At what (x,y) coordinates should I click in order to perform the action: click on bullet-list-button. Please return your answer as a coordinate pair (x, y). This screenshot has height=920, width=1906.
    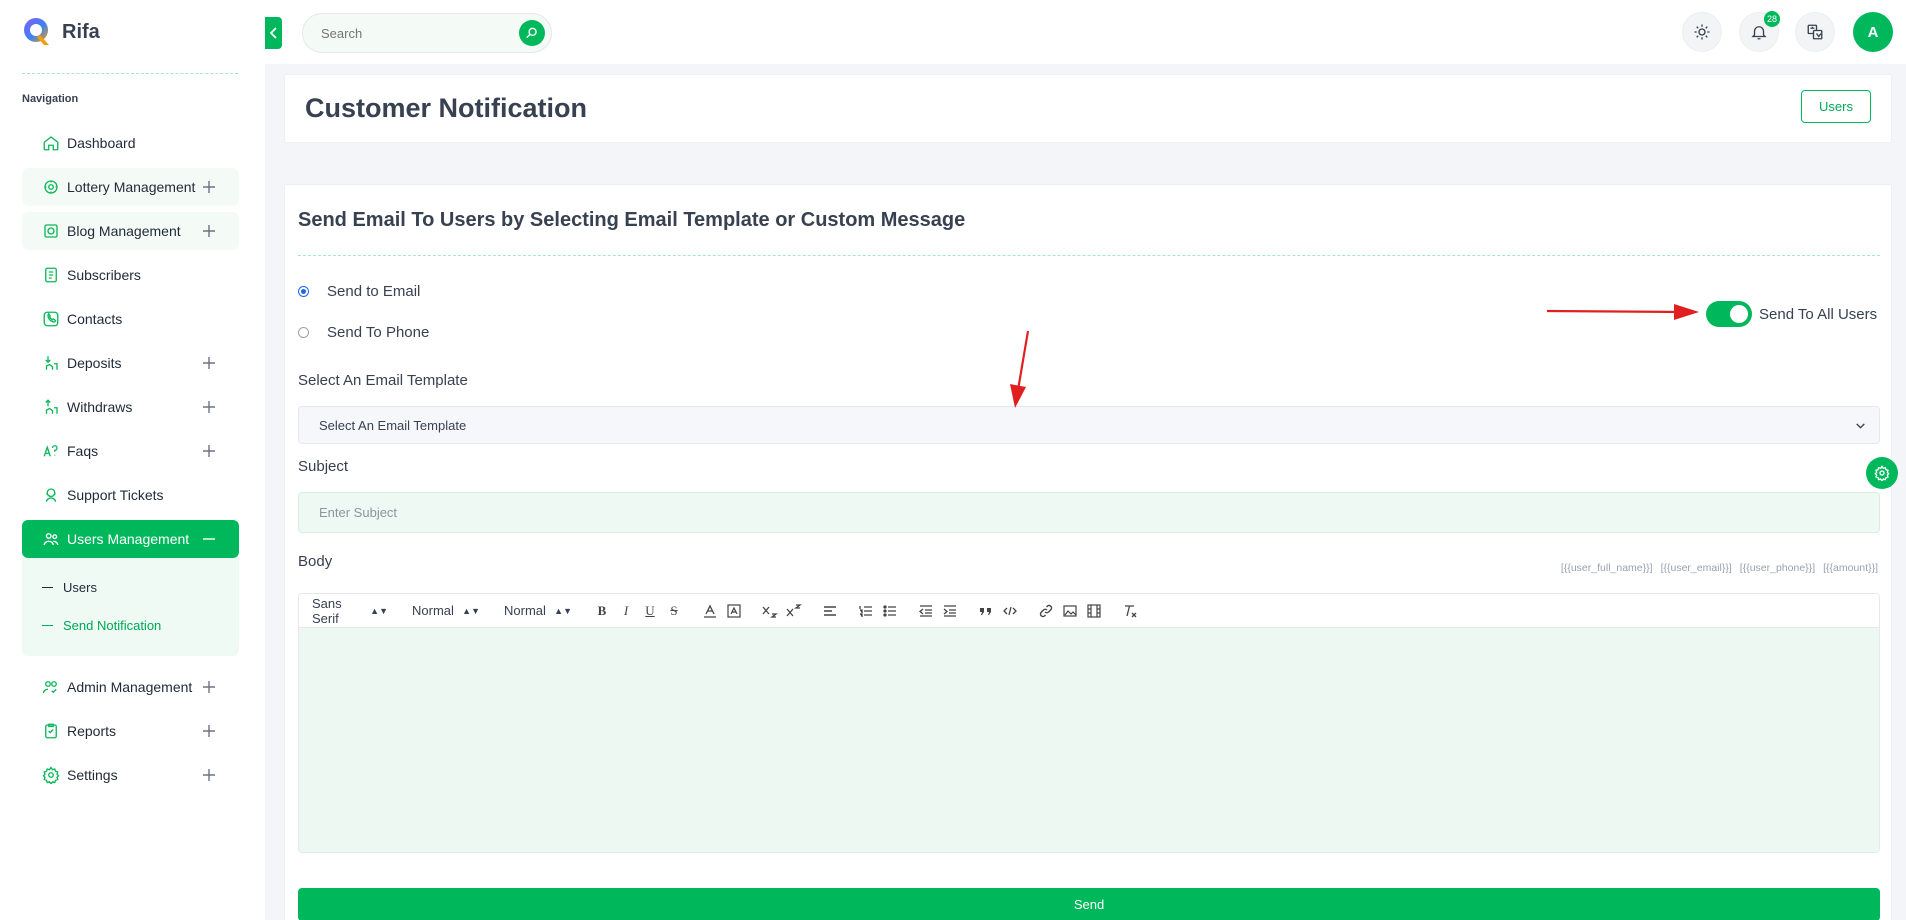
    Looking at the image, I should click on (890, 611).